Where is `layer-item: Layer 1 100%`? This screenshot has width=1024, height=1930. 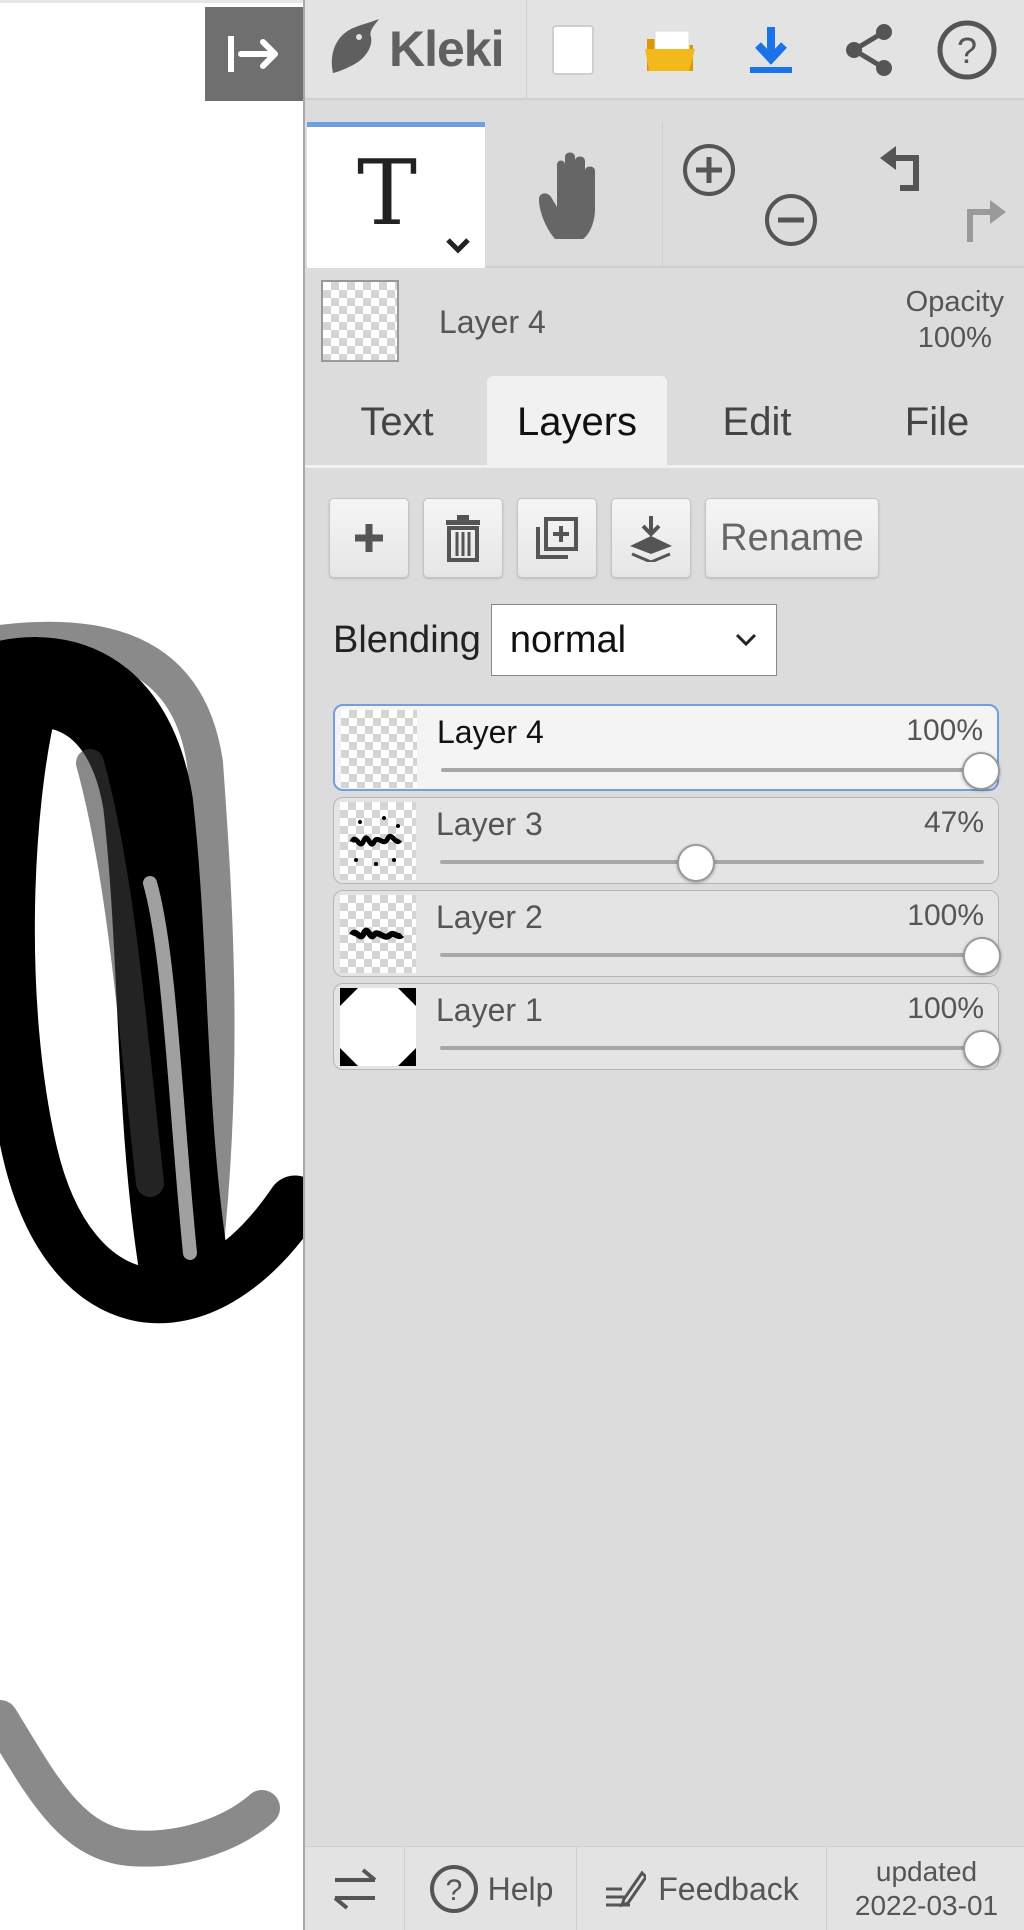 layer-item: Layer 1 100% is located at coordinates (667, 1026).